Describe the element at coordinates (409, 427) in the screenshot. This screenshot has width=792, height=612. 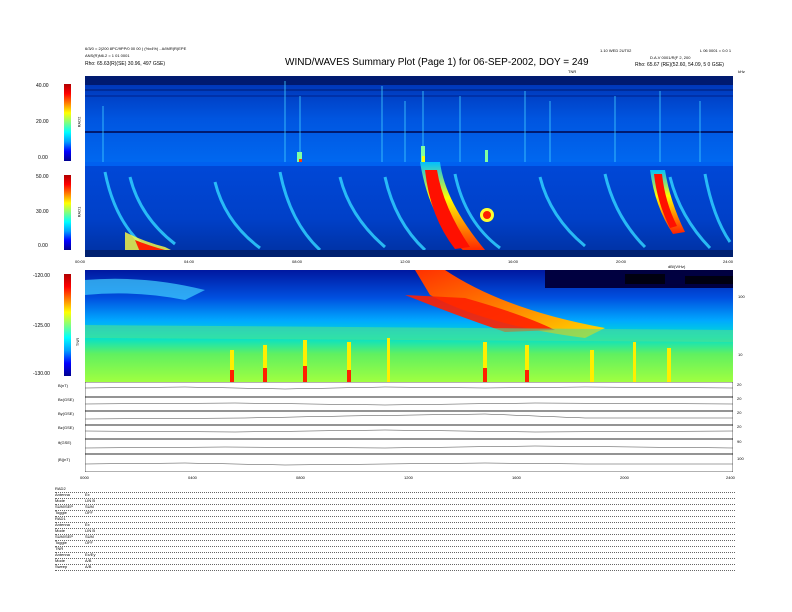
I see `mag-panels` at that location.